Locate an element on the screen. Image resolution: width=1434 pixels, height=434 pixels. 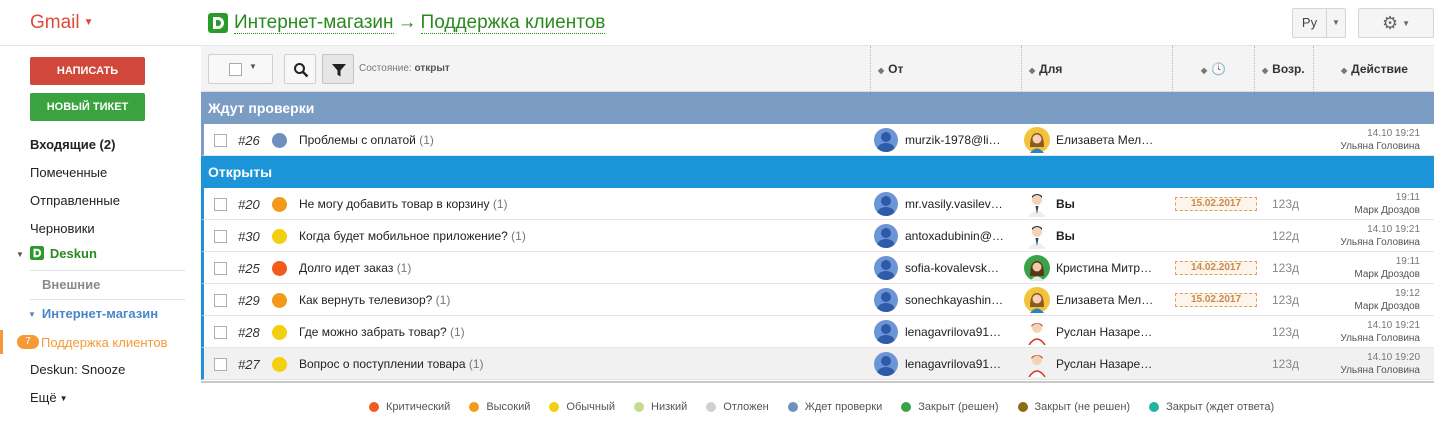
ticket-subject: Не могу добавить товар в корзину (1) is located at coordinates (403, 204).